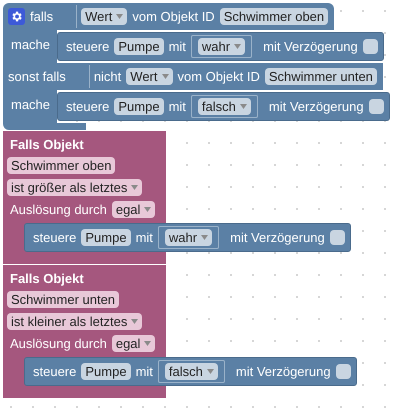 This screenshot has height=415, width=405. What do you see at coordinates (108, 76) in the screenshot?
I see `block-label: nicht` at bounding box center [108, 76].